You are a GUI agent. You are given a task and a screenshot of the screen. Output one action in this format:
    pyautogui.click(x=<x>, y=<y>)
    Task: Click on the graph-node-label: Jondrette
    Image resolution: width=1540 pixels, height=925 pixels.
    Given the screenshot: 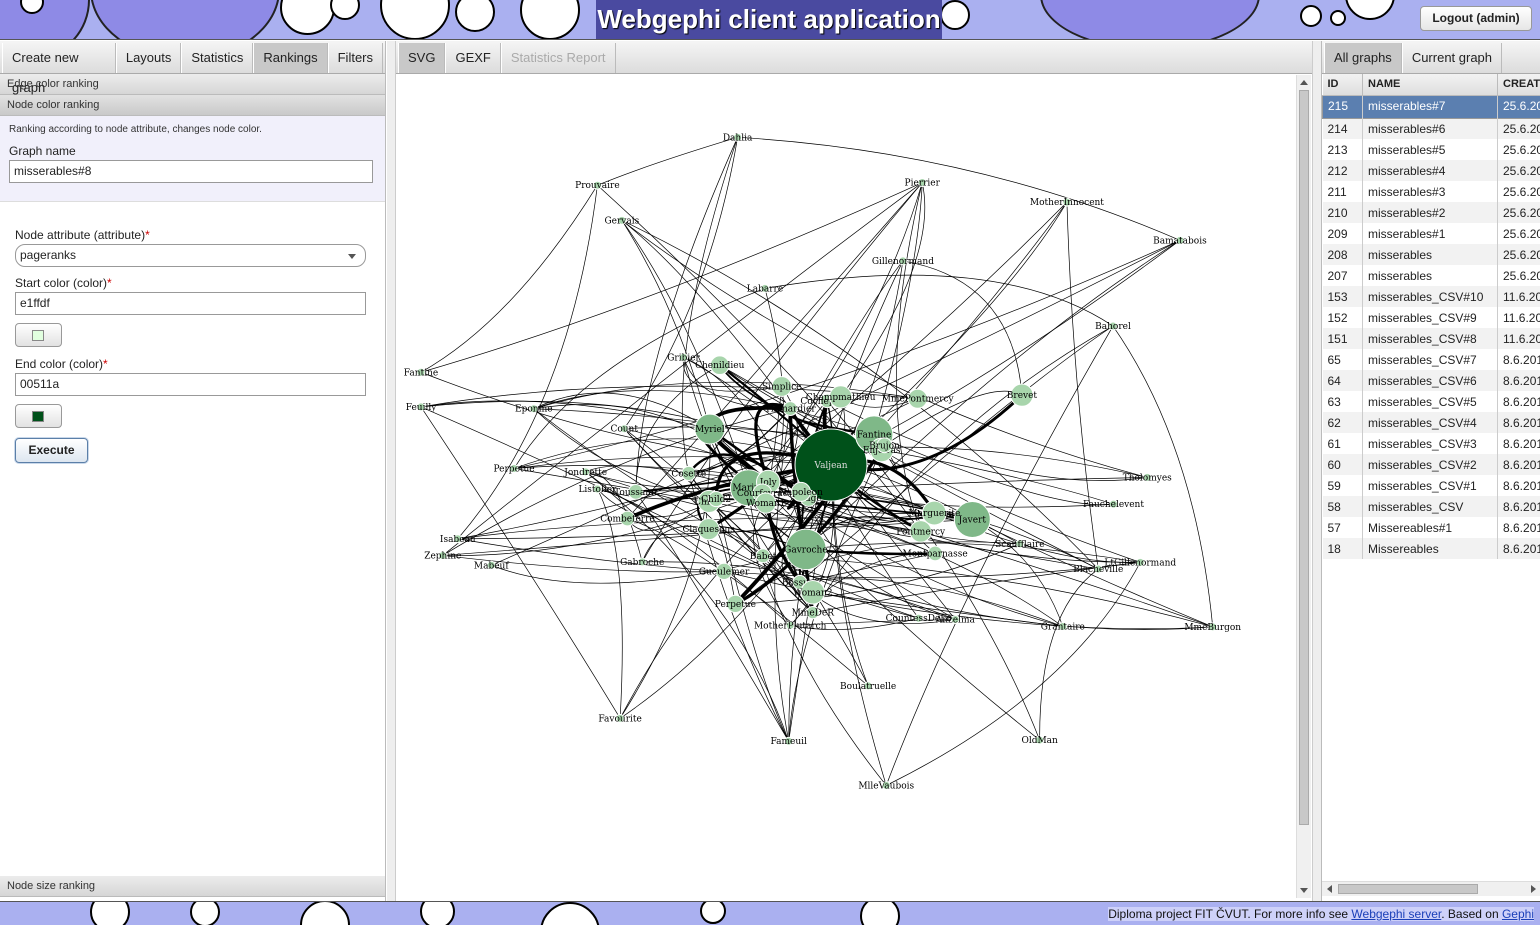 What is the action you would take?
    pyautogui.click(x=585, y=473)
    